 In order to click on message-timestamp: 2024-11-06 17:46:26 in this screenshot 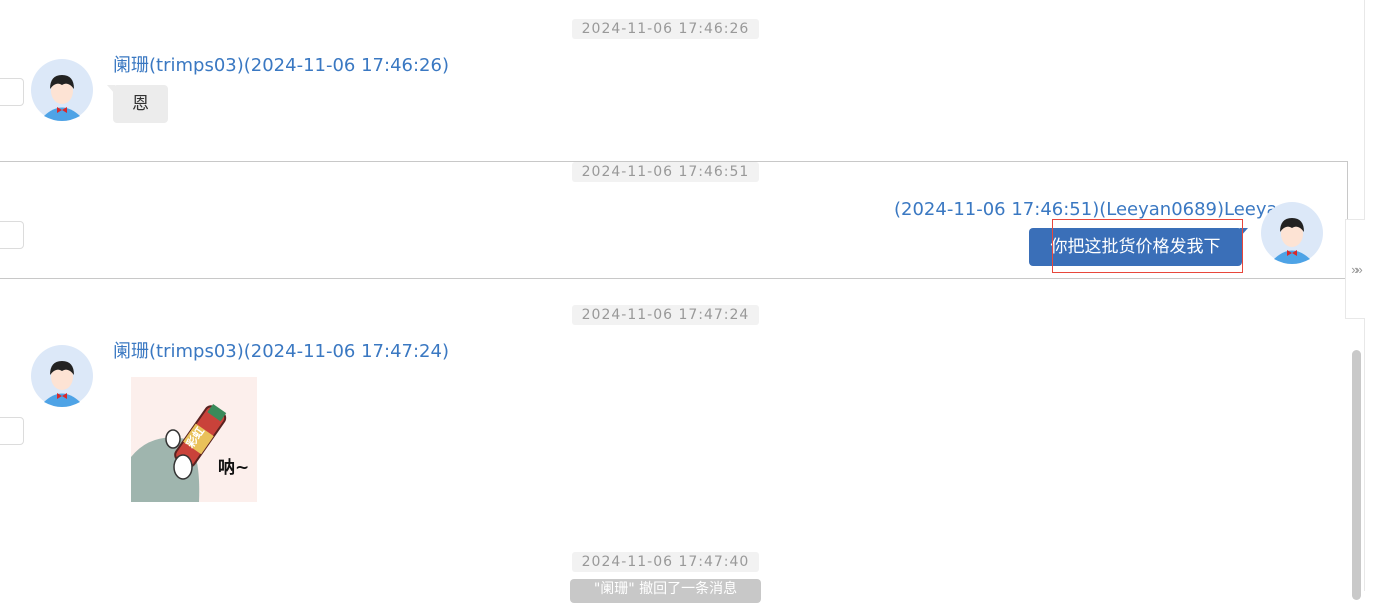, I will do `click(665, 29)`.